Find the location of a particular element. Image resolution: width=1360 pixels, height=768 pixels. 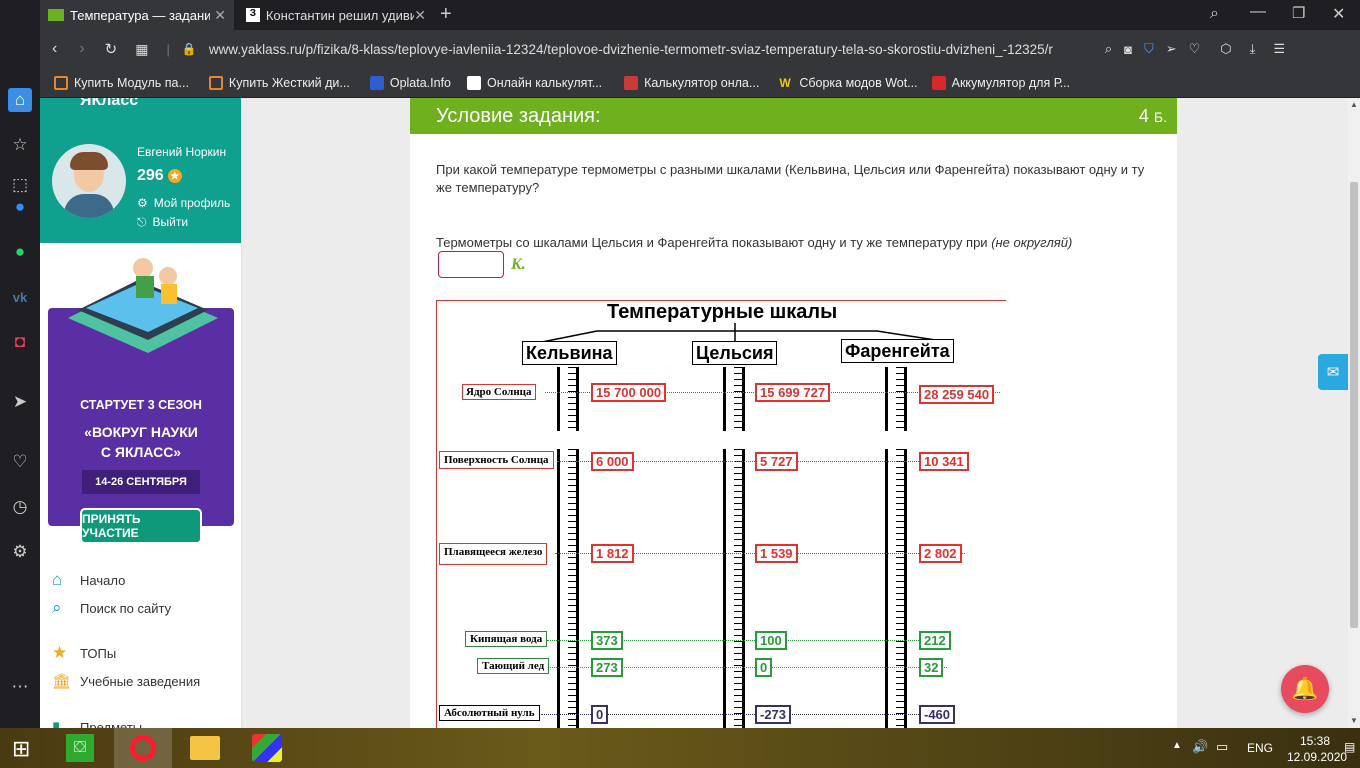

value-fahrenheit: -460 is located at coordinates (937, 714).